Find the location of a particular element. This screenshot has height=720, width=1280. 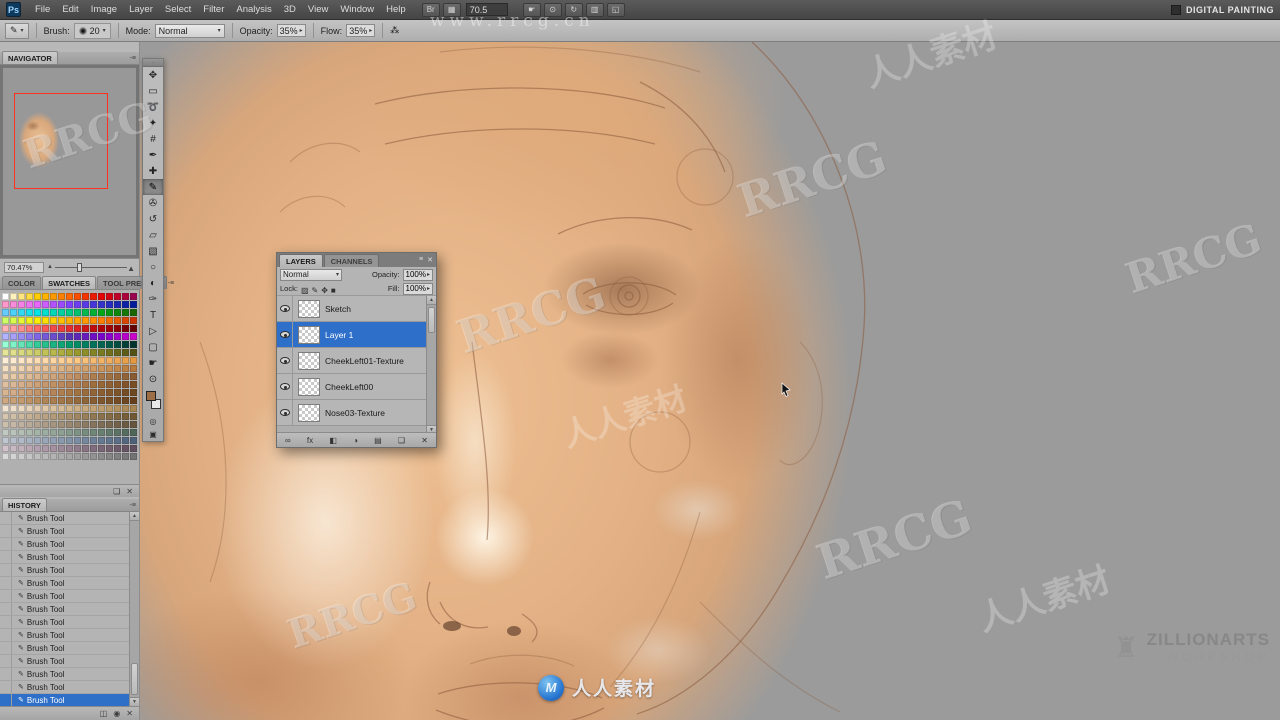

history-scrollbar: ▲ ▼ is located at coordinates (134, 609).